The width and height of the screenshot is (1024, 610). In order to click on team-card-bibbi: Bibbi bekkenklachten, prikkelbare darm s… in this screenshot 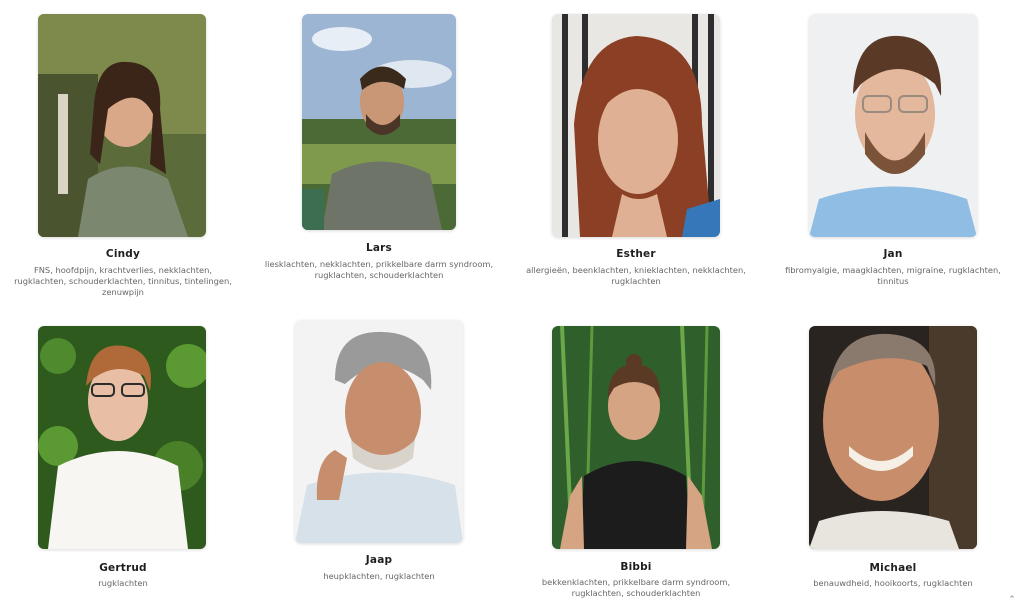, I will do `click(636, 466)`.